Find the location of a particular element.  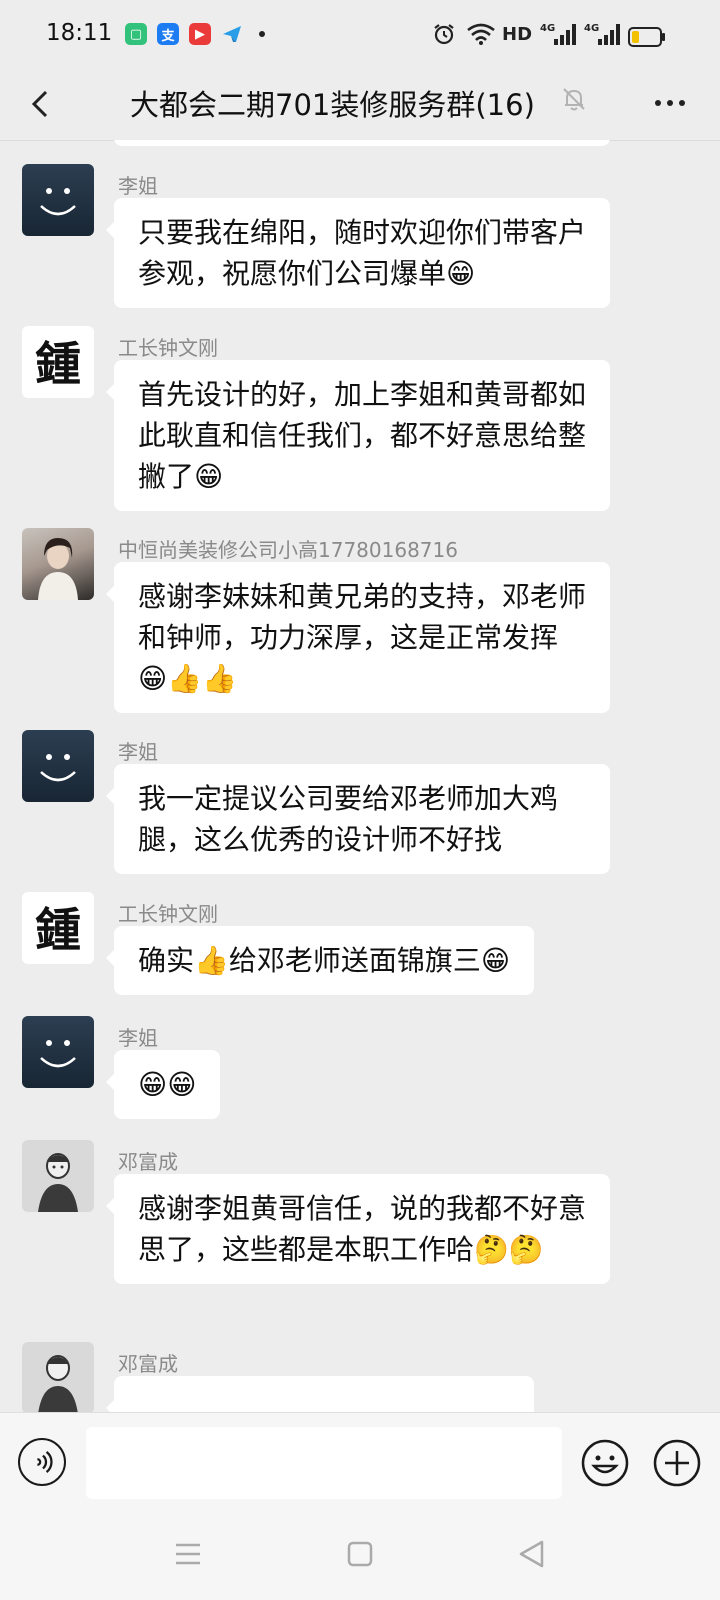

menu-icon is located at coordinates (188, 1554).